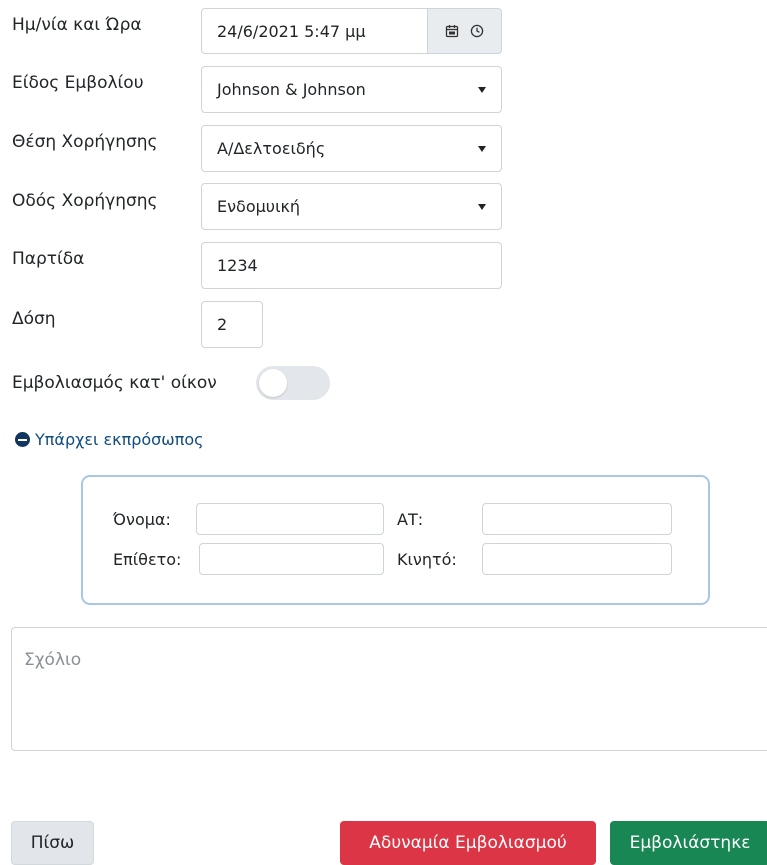 The height and width of the screenshot is (865, 767). I want to click on comment-textarea: Σχόλιο, so click(389, 689).